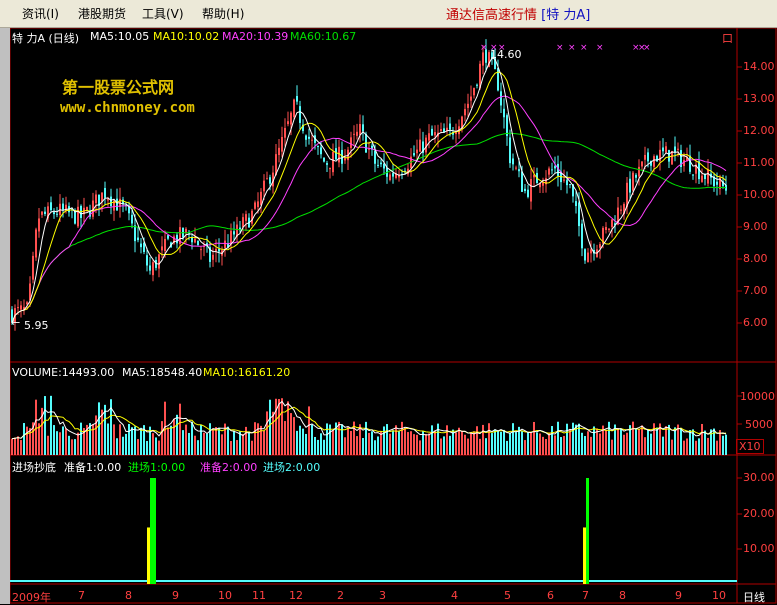  What do you see at coordinates (157, 467) in the screenshot?
I see `indicator-entry1: 进场1:0.00` at bounding box center [157, 467].